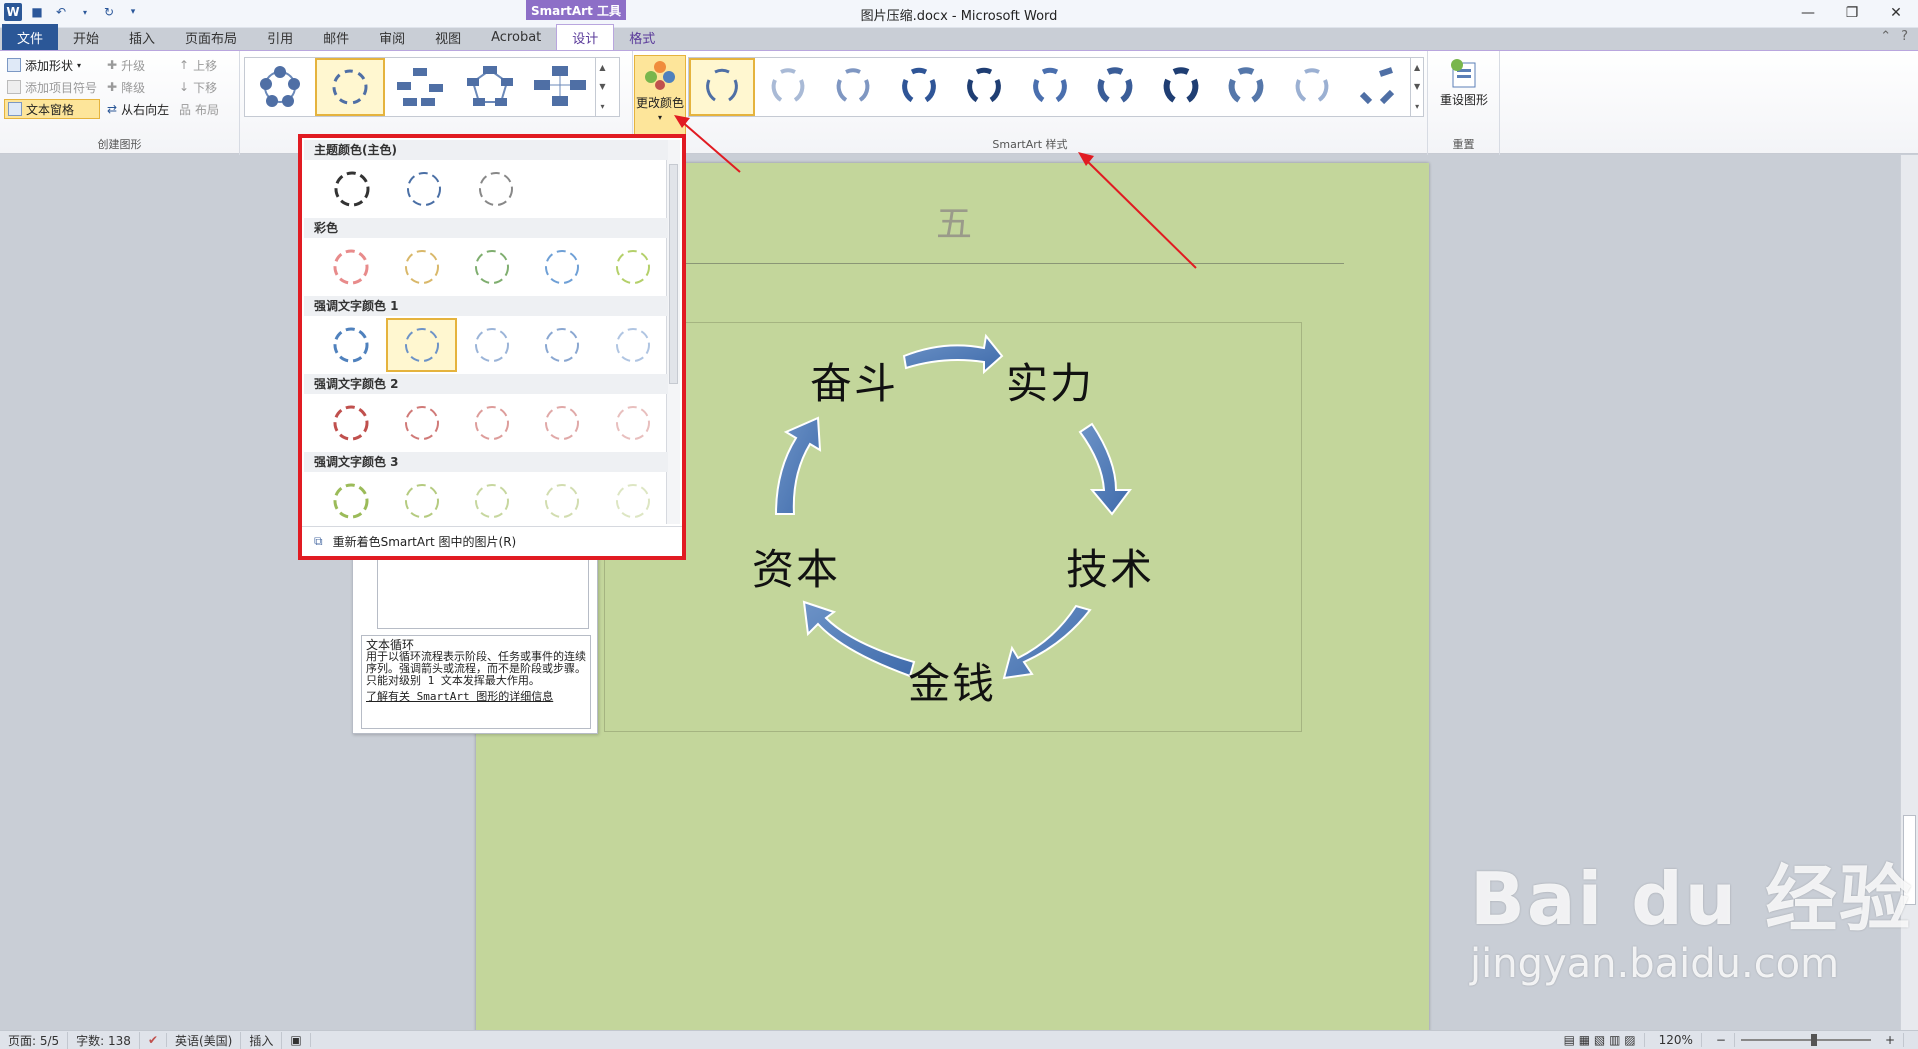  I want to click on dropdown-scrollbar, so click(673, 332).